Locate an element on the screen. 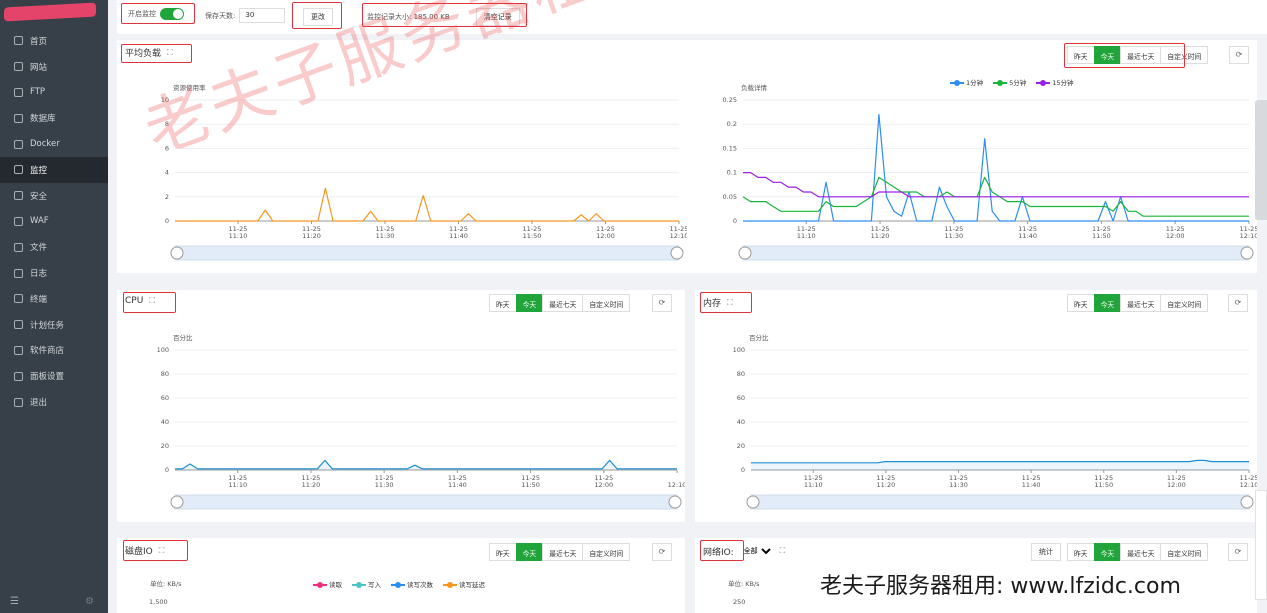  side-float-panel is located at coordinates (1261, 160).